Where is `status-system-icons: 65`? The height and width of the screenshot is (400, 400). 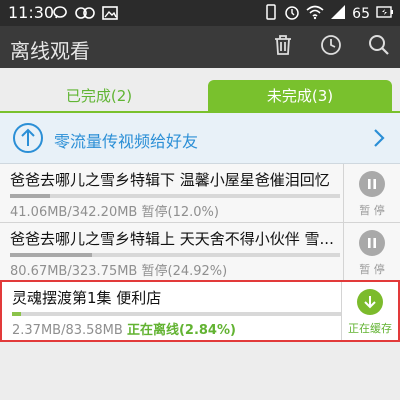
status-system-icons: 65 is located at coordinates (329, 14).